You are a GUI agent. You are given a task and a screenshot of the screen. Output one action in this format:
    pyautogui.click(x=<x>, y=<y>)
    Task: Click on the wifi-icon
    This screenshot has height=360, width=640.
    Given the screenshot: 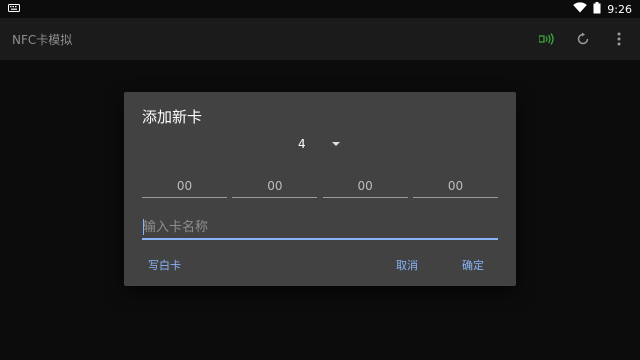 What is the action you would take?
    pyautogui.click(x=580, y=9)
    